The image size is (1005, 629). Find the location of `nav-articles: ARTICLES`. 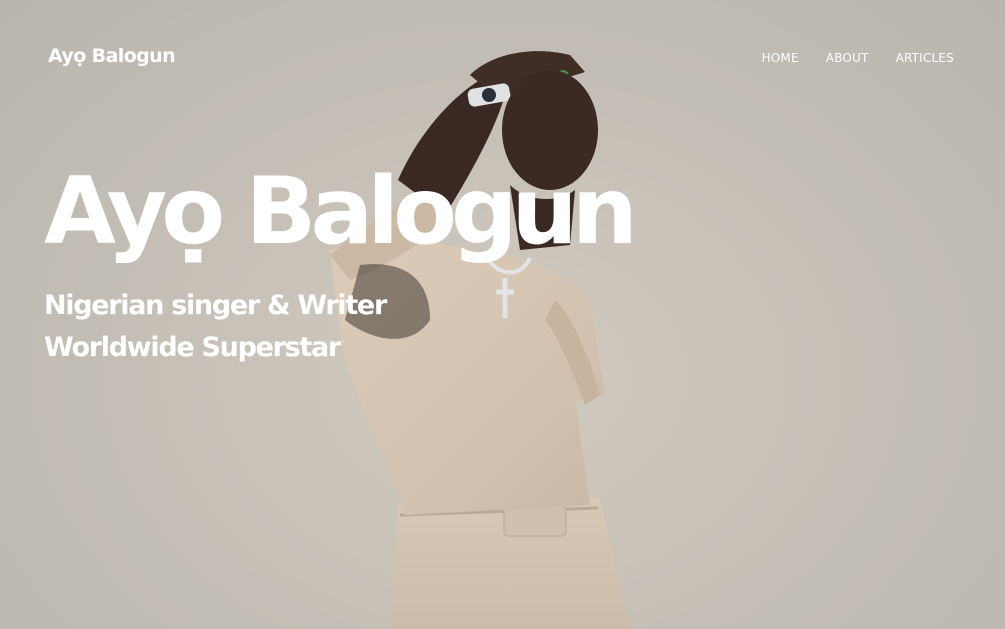

nav-articles: ARTICLES is located at coordinates (925, 58).